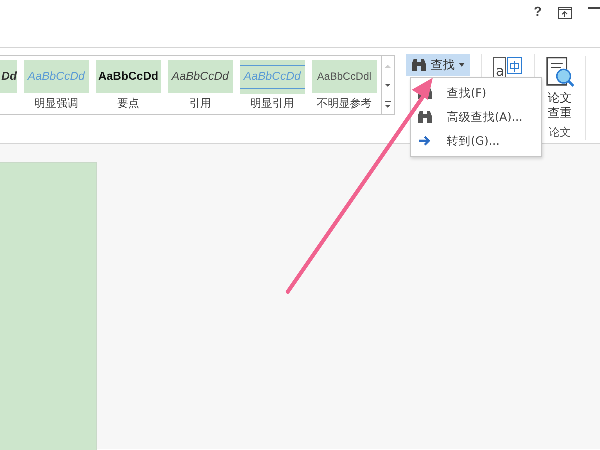 This screenshot has height=450, width=600. What do you see at coordinates (560, 106) in the screenshot?
I see `paper-check-label: 论文 查重` at bounding box center [560, 106].